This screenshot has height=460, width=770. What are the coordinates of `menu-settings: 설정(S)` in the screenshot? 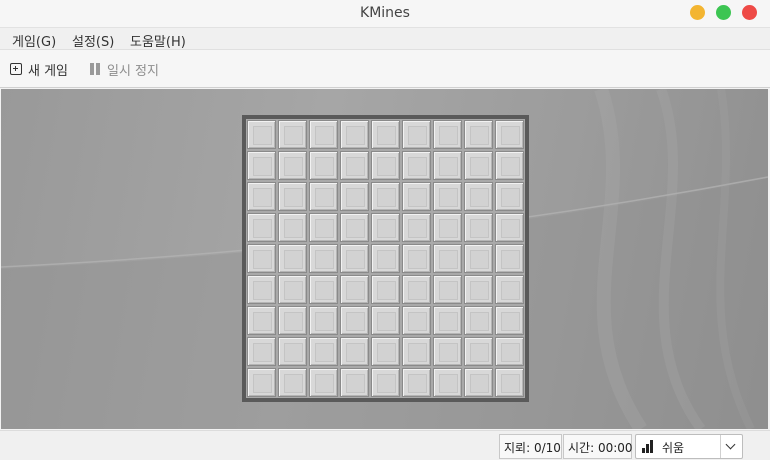 It's located at (93, 40).